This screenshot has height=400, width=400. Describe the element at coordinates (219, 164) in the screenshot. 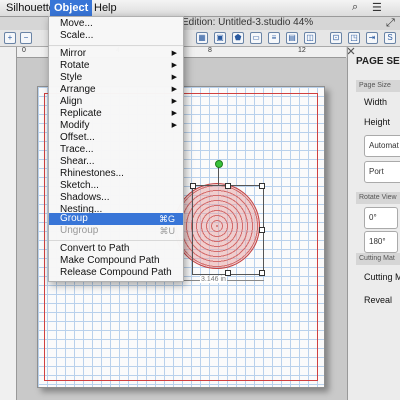

I see `rotation-handle` at that location.